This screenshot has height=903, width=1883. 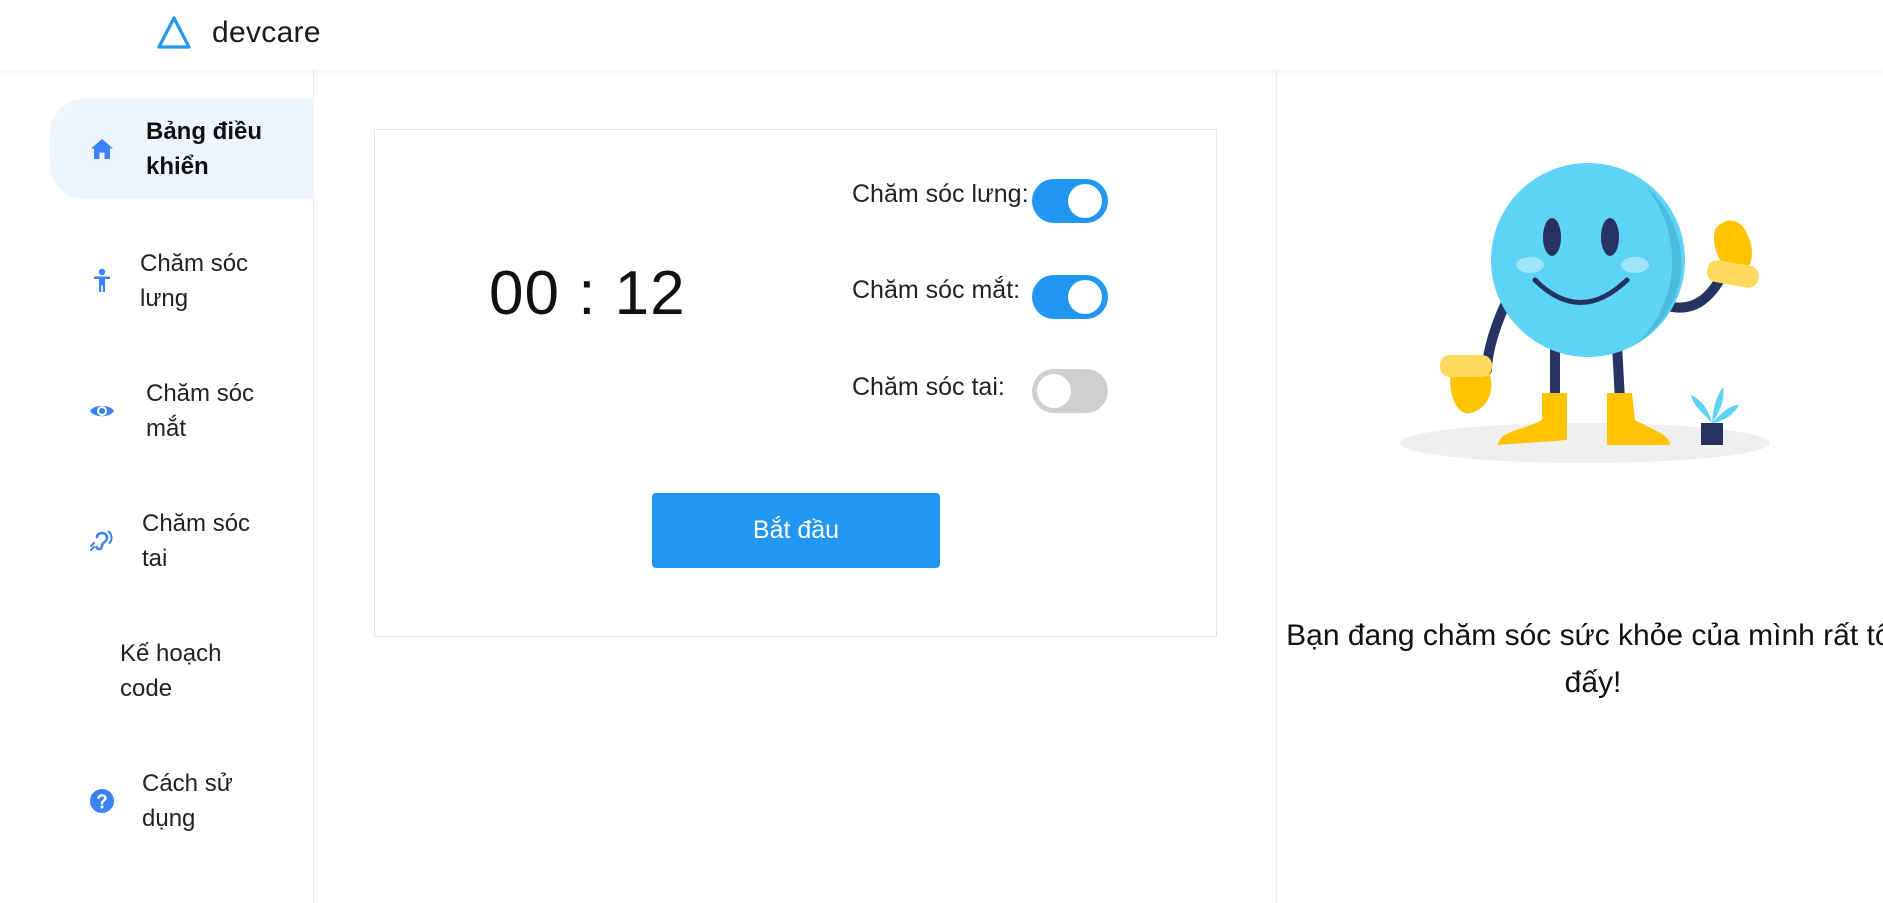 What do you see at coordinates (102, 801) in the screenshot?
I see `question-icon` at bounding box center [102, 801].